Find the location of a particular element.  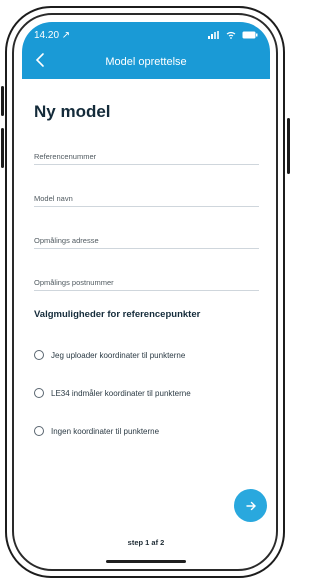

survey-zip-label: Opmålings postnummer is located at coordinates (74, 282).